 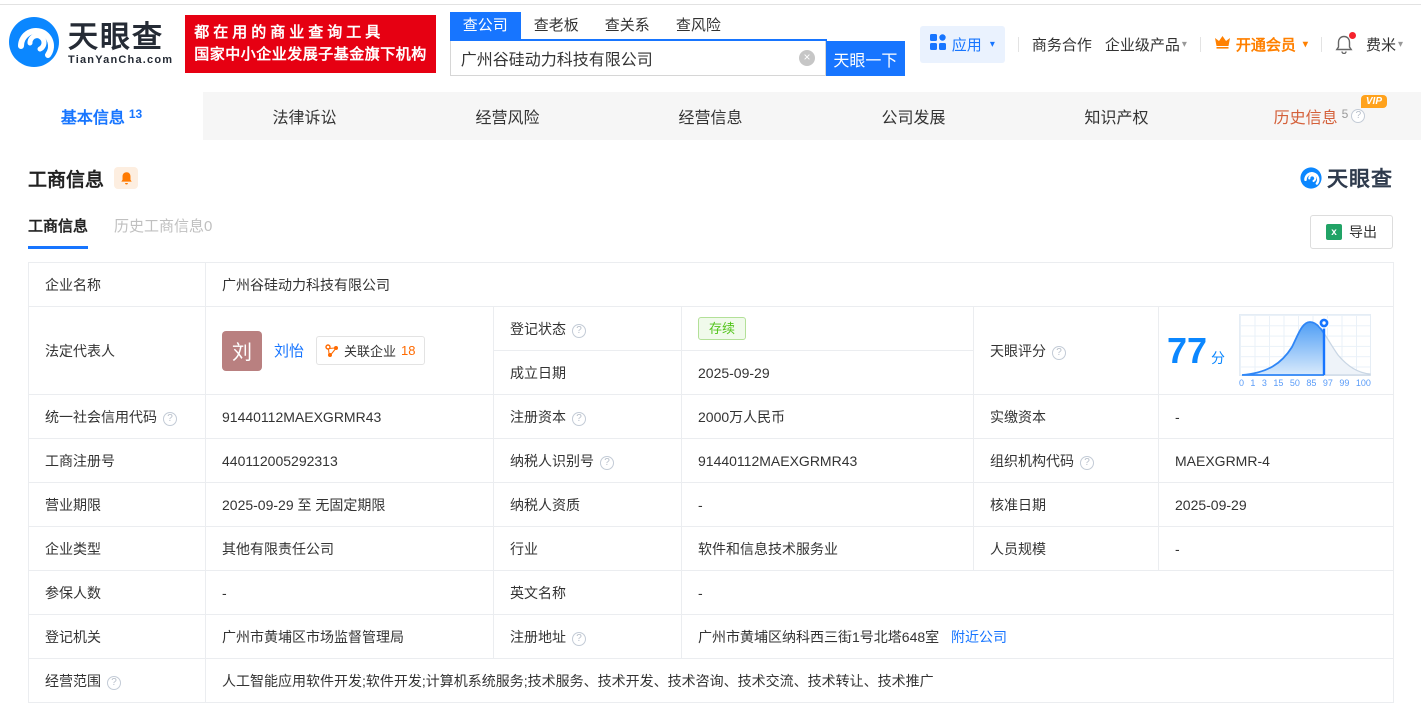 I want to click on business-cooperation-link: 商务合作, so click(x=1062, y=44).